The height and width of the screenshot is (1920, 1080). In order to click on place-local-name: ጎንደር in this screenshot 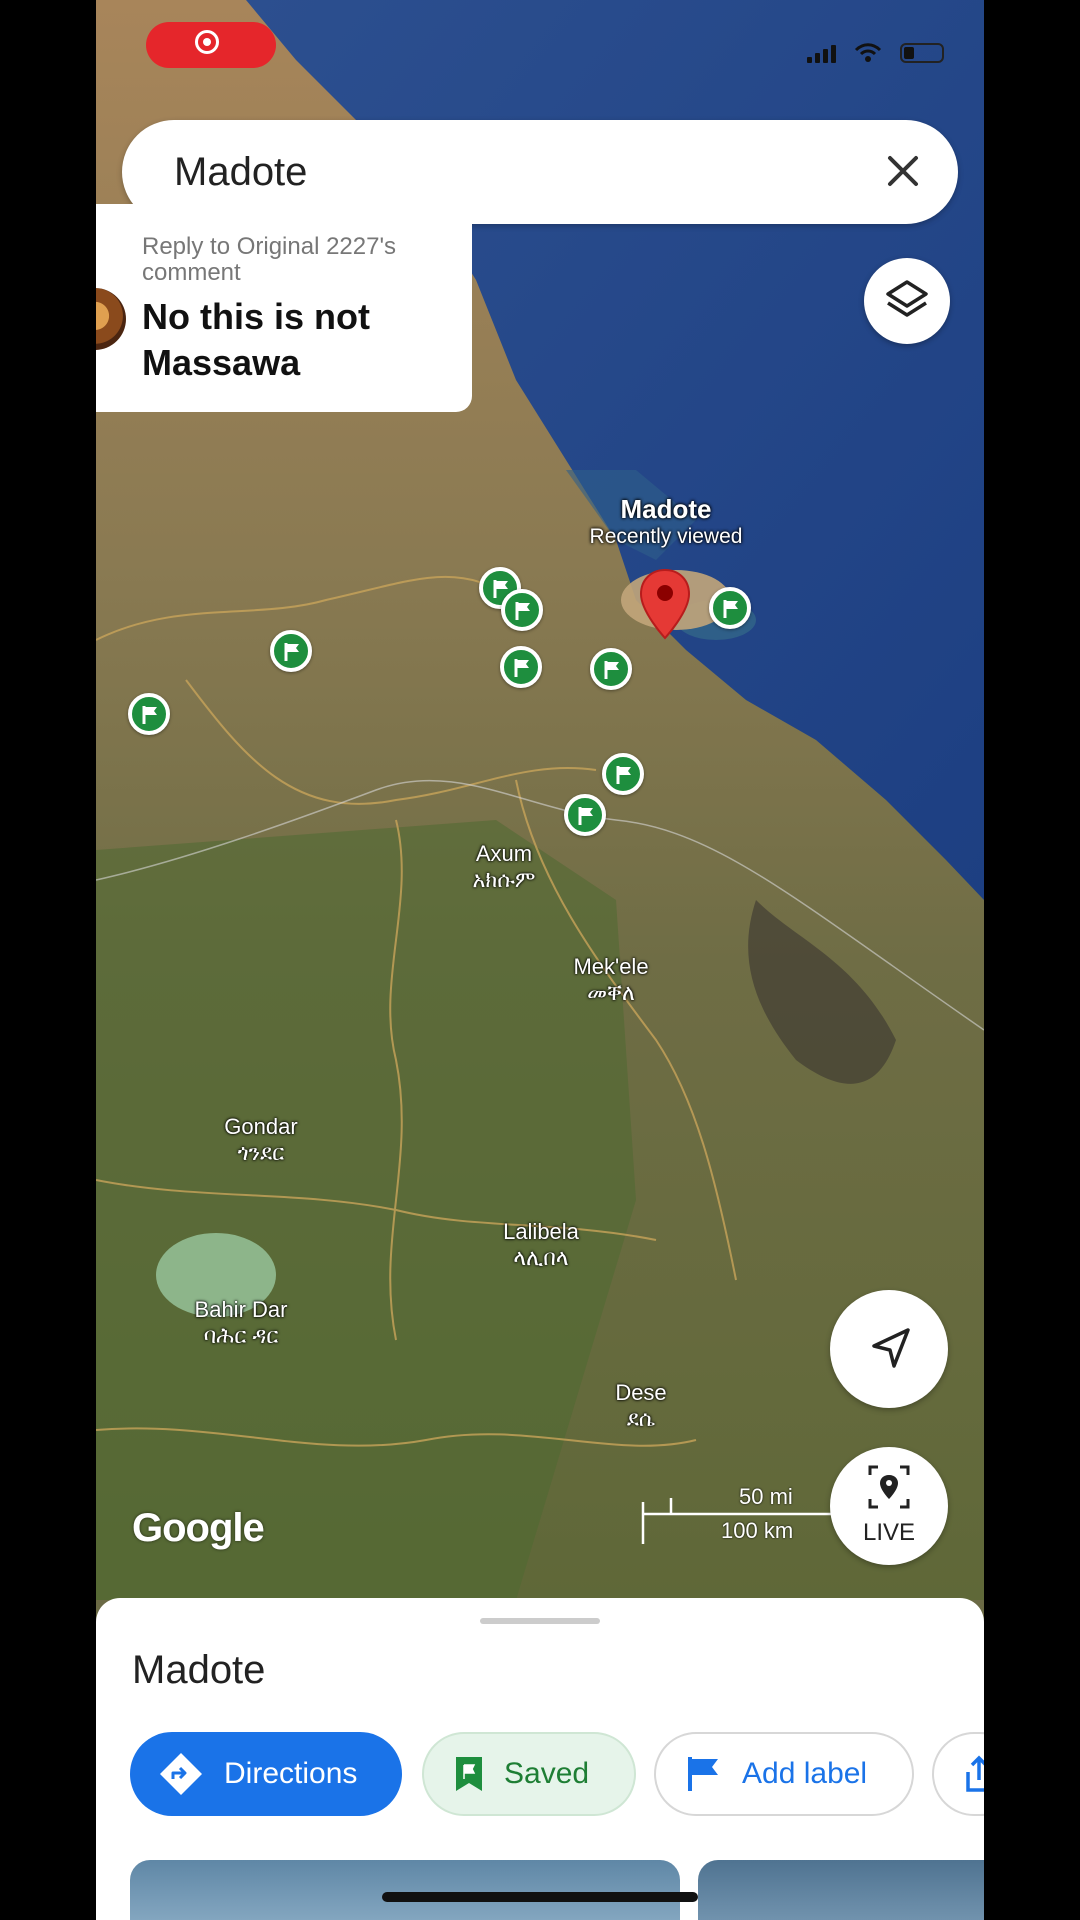, I will do `click(261, 1152)`.